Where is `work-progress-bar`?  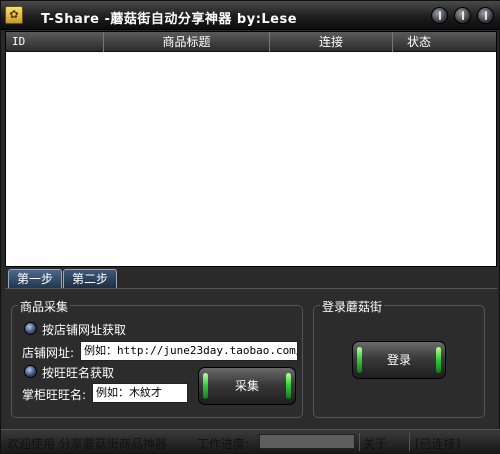
work-progress-bar is located at coordinates (307, 441).